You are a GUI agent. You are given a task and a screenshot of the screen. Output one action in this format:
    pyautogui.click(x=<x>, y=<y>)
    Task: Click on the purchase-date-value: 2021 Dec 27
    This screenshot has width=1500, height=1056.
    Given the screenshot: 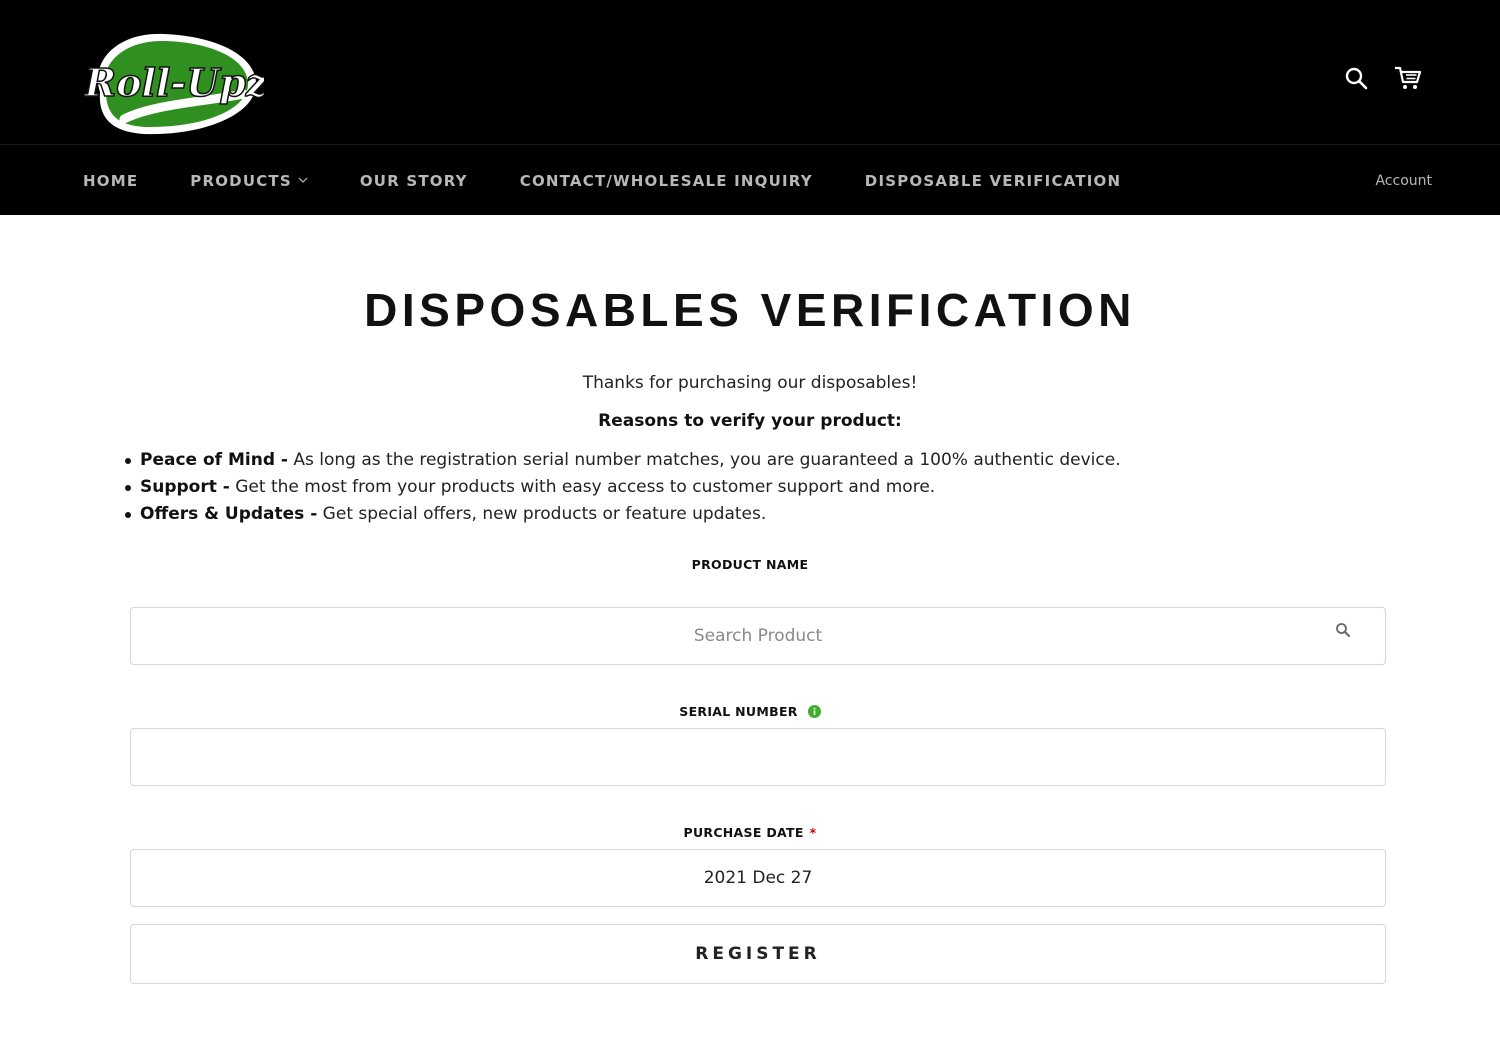 What is the action you would take?
    pyautogui.click(x=758, y=878)
    